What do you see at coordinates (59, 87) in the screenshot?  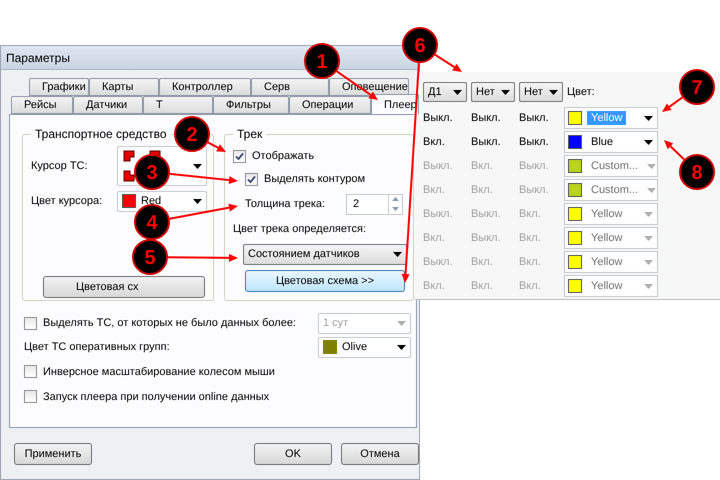 I see `tab: Графики` at bounding box center [59, 87].